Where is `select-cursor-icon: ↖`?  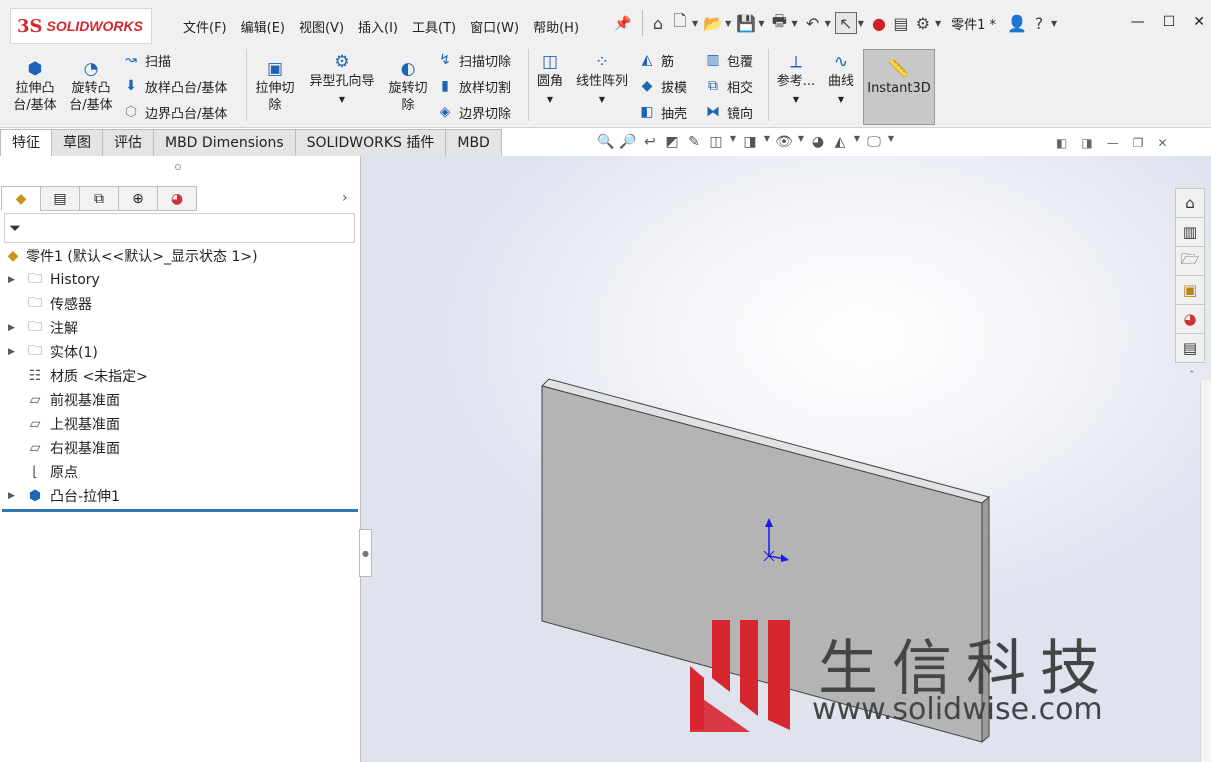
select-cursor-icon: ↖ is located at coordinates (845, 23).